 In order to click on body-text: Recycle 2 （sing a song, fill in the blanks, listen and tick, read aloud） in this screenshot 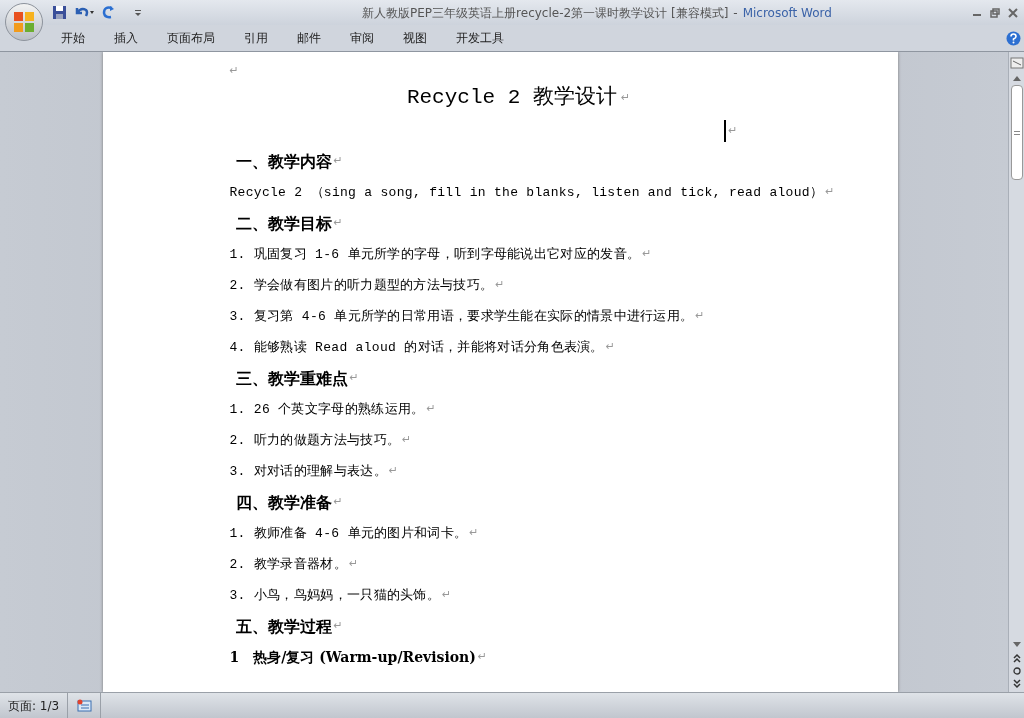, I will do `click(526, 192)`.